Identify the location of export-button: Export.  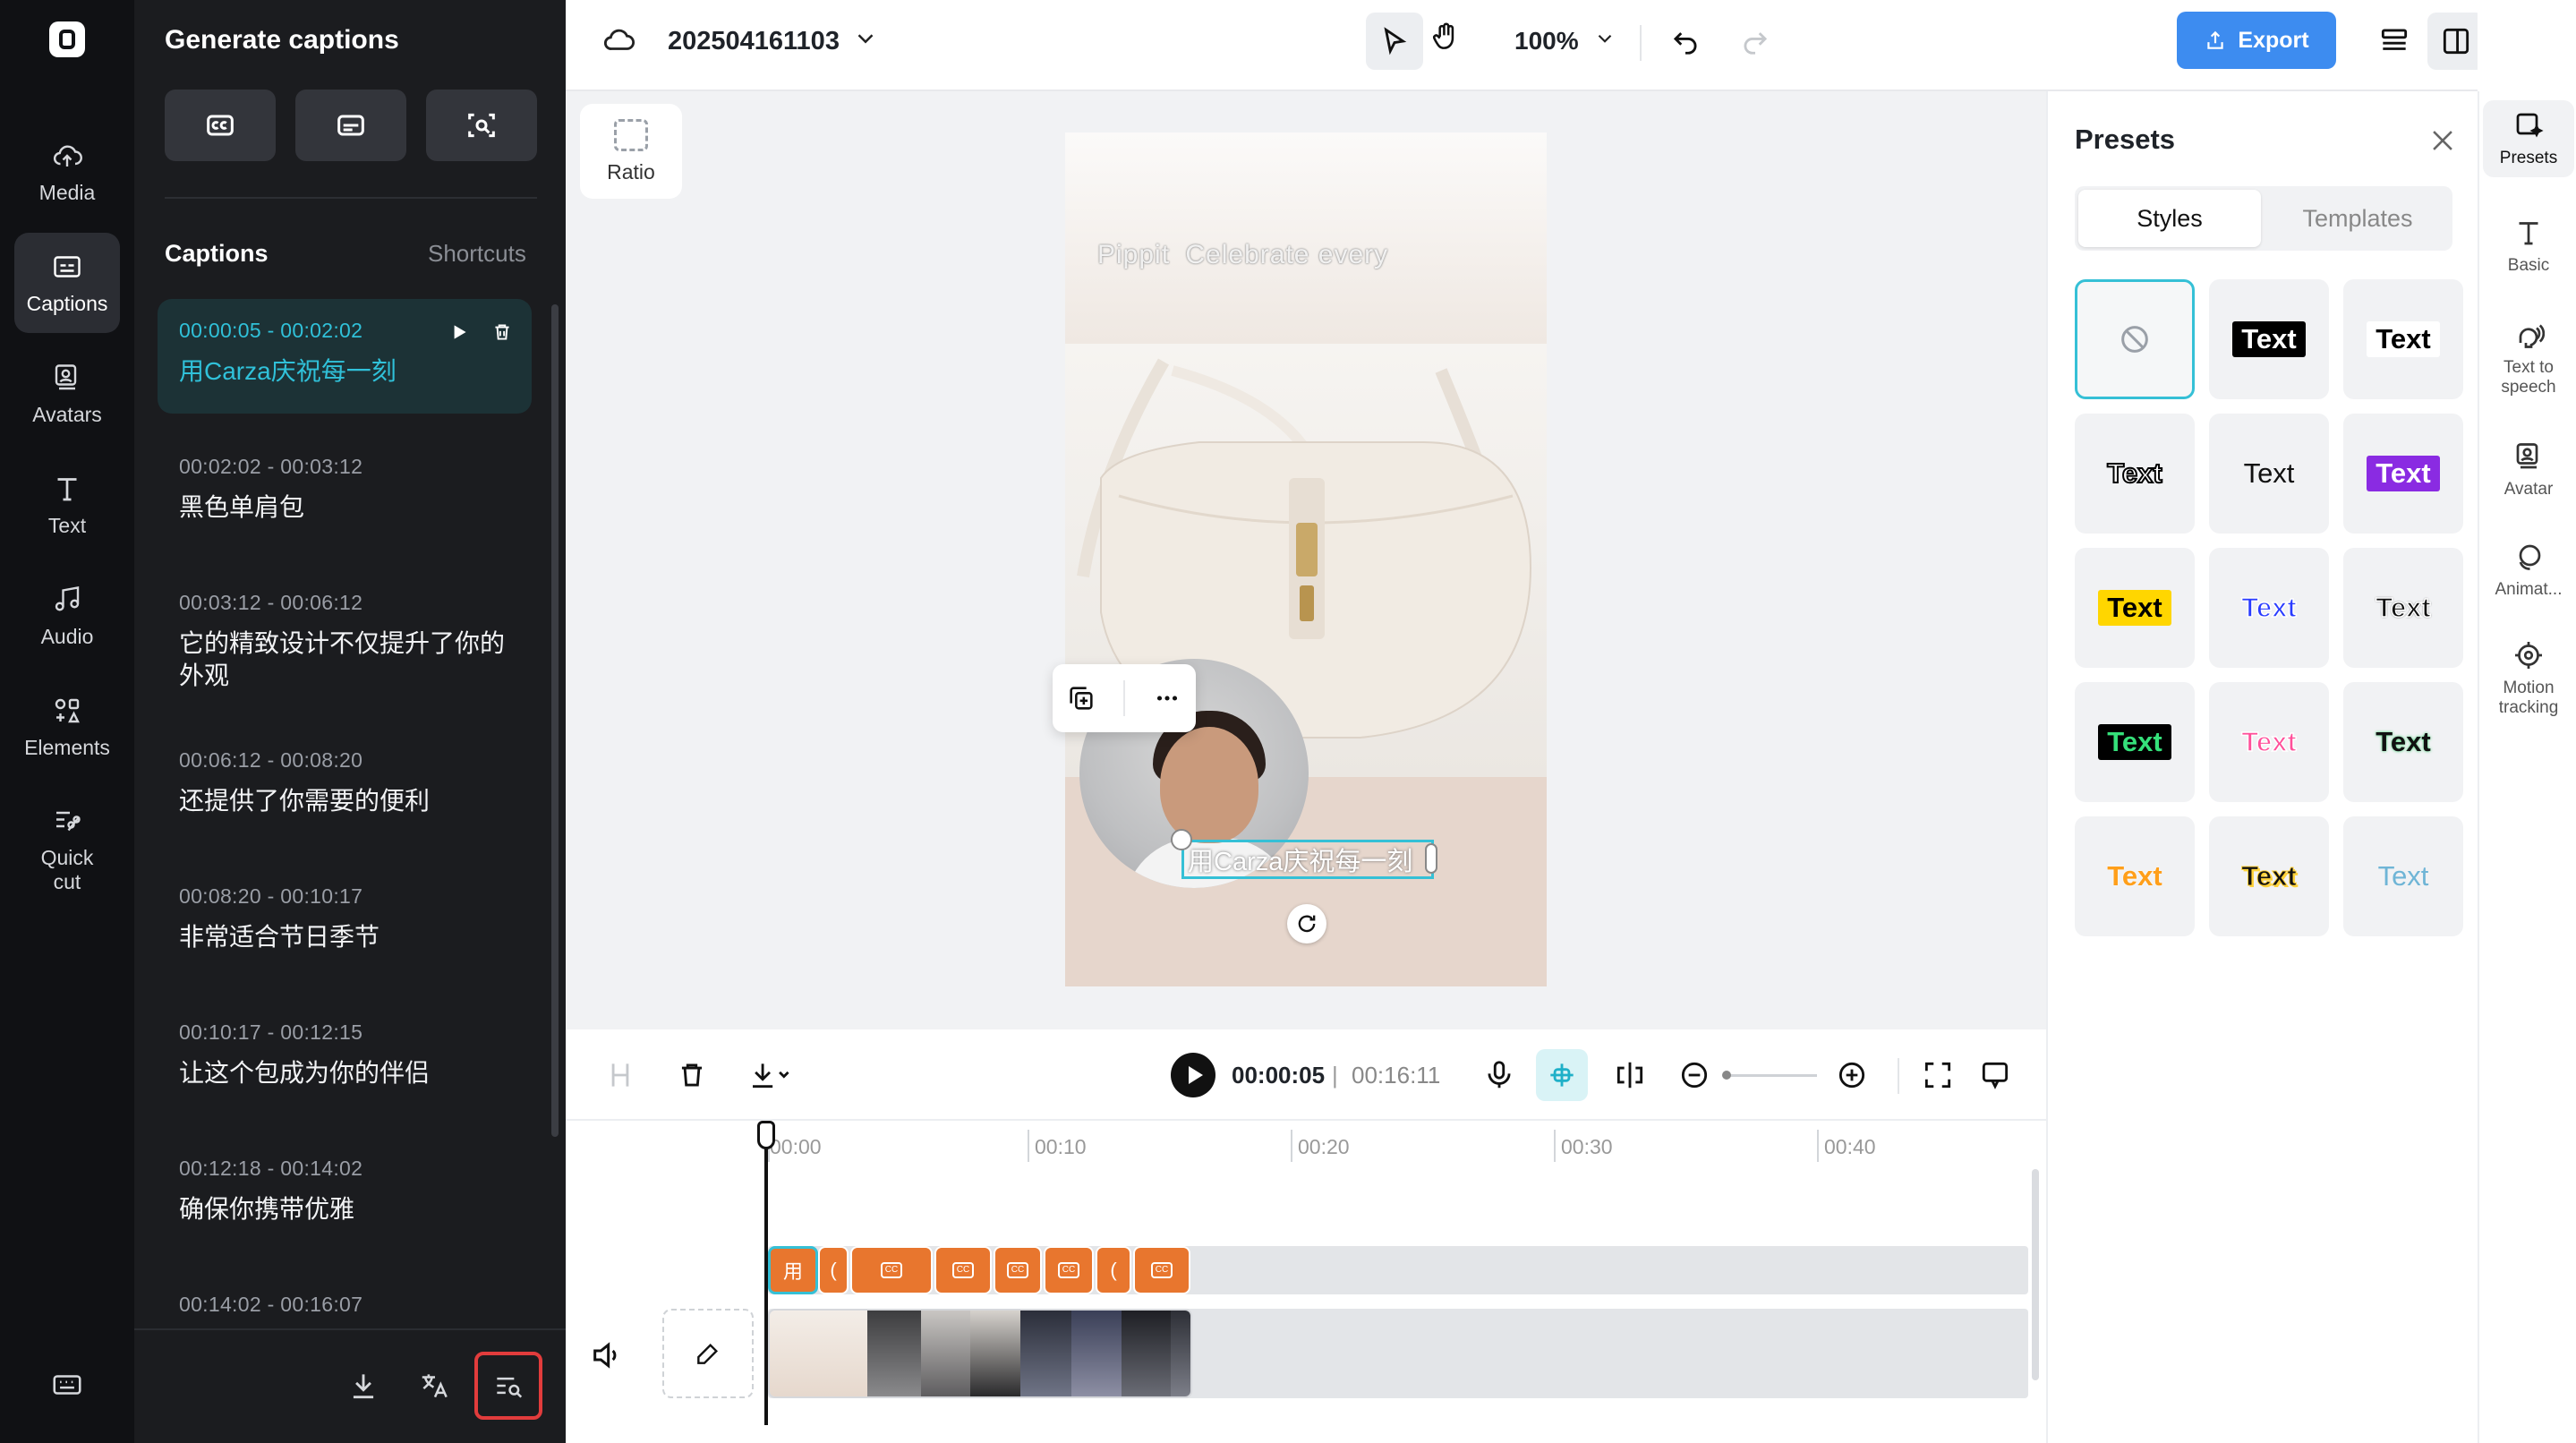
(2256, 40).